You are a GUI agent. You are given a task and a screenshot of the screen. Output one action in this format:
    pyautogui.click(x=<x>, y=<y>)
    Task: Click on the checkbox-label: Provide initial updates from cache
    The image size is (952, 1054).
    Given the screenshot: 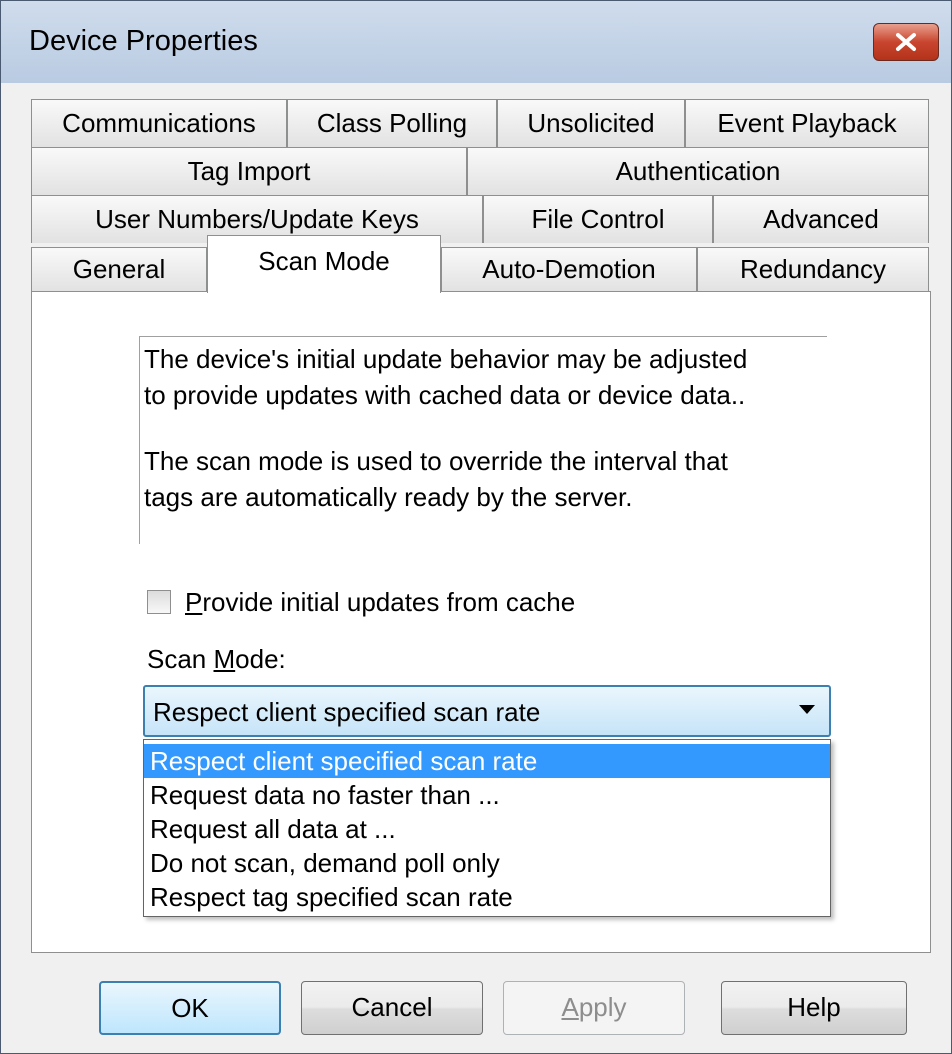 What is the action you would take?
    pyautogui.click(x=380, y=602)
    